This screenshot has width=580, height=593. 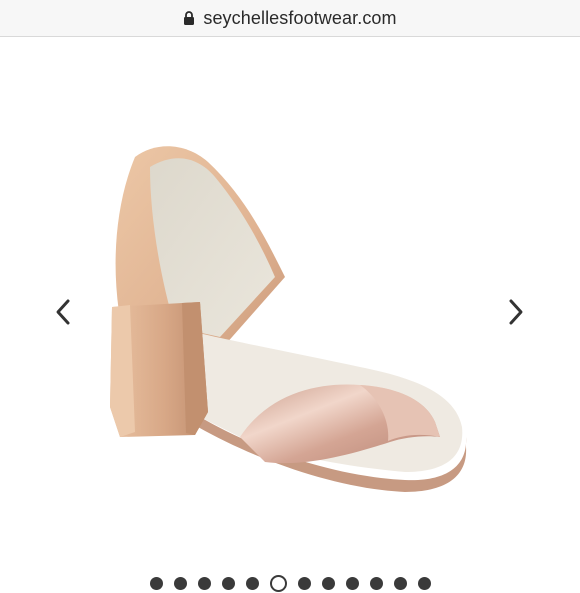 I want to click on carousel-dots, so click(x=290, y=583).